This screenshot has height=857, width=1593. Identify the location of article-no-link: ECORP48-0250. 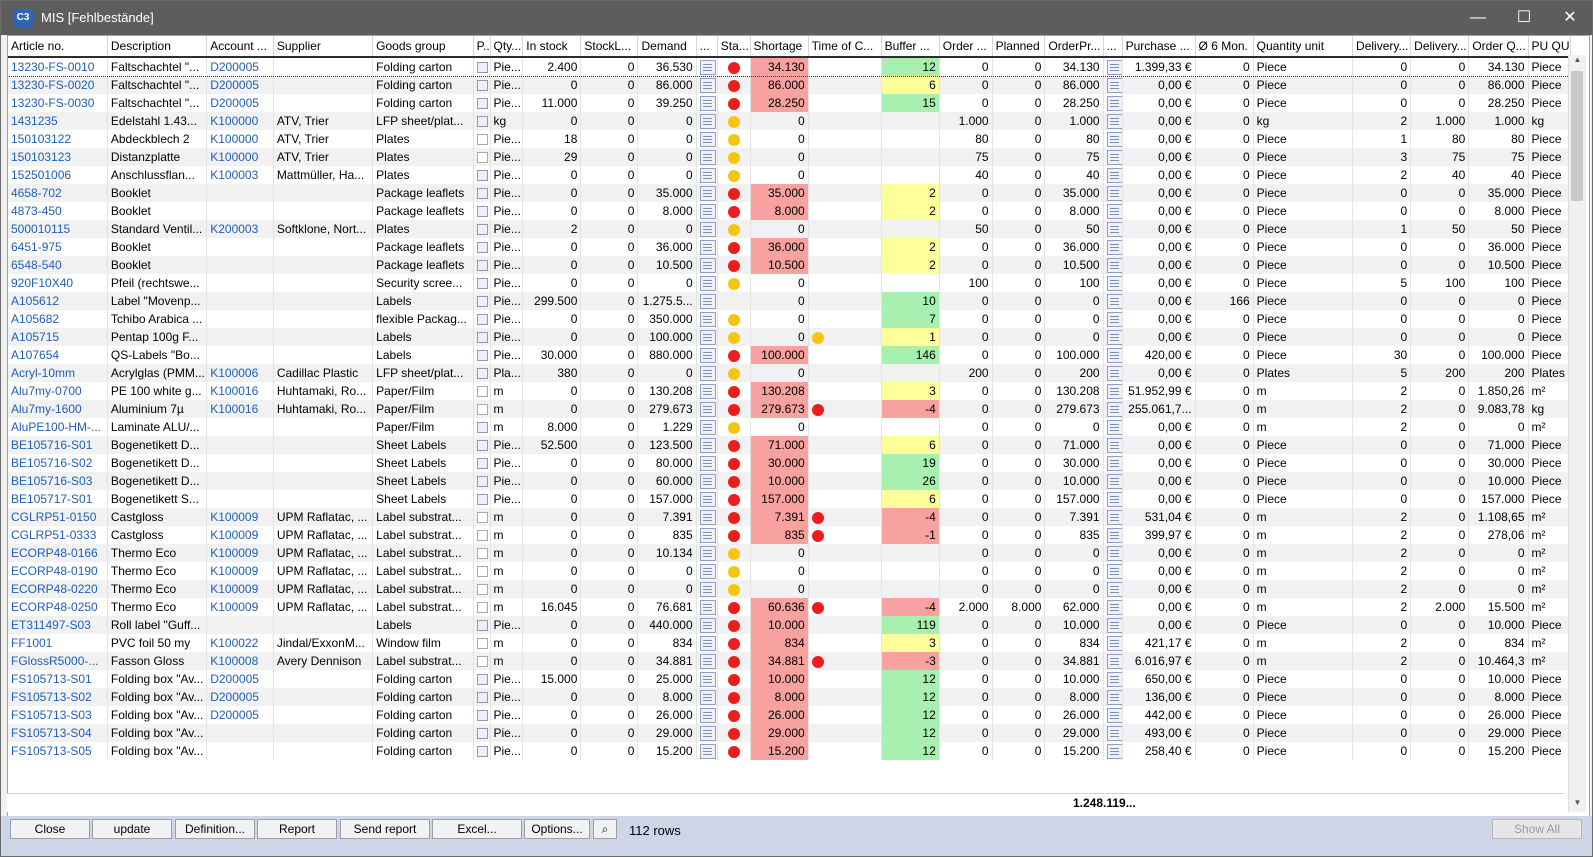
(58, 607).